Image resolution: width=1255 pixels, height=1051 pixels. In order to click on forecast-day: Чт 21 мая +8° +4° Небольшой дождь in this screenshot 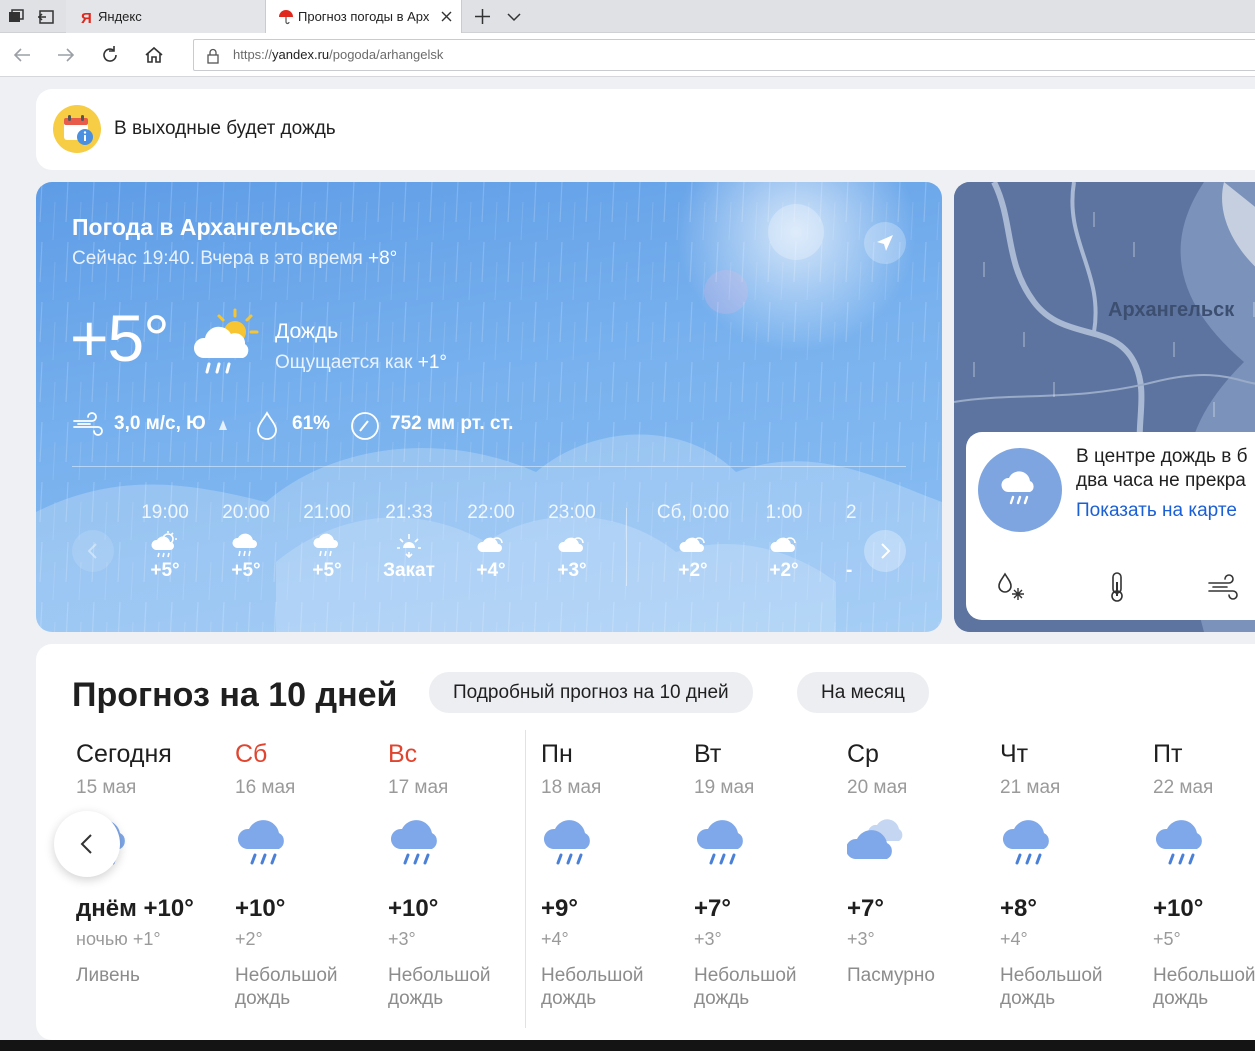, I will do `click(1075, 875)`.